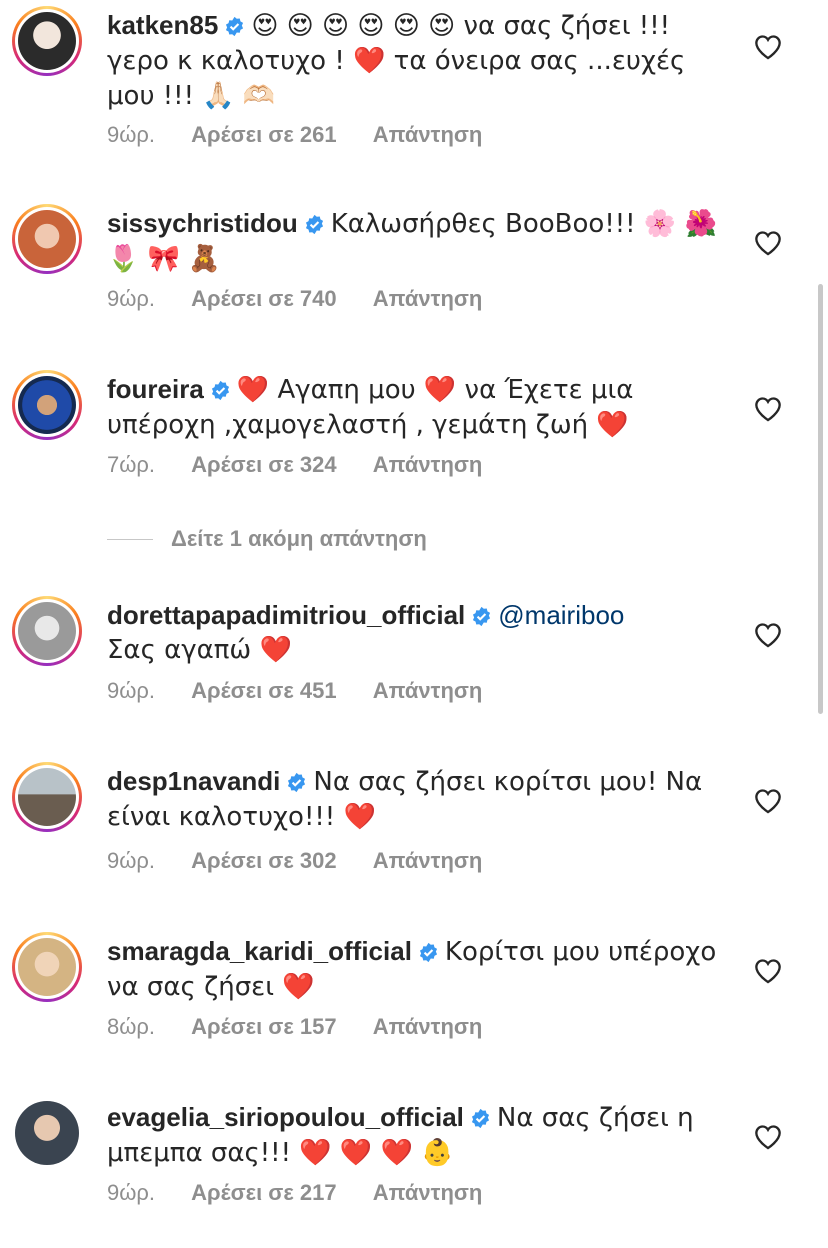  What do you see at coordinates (202, 223) in the screenshot?
I see `username: sissychristidou` at bounding box center [202, 223].